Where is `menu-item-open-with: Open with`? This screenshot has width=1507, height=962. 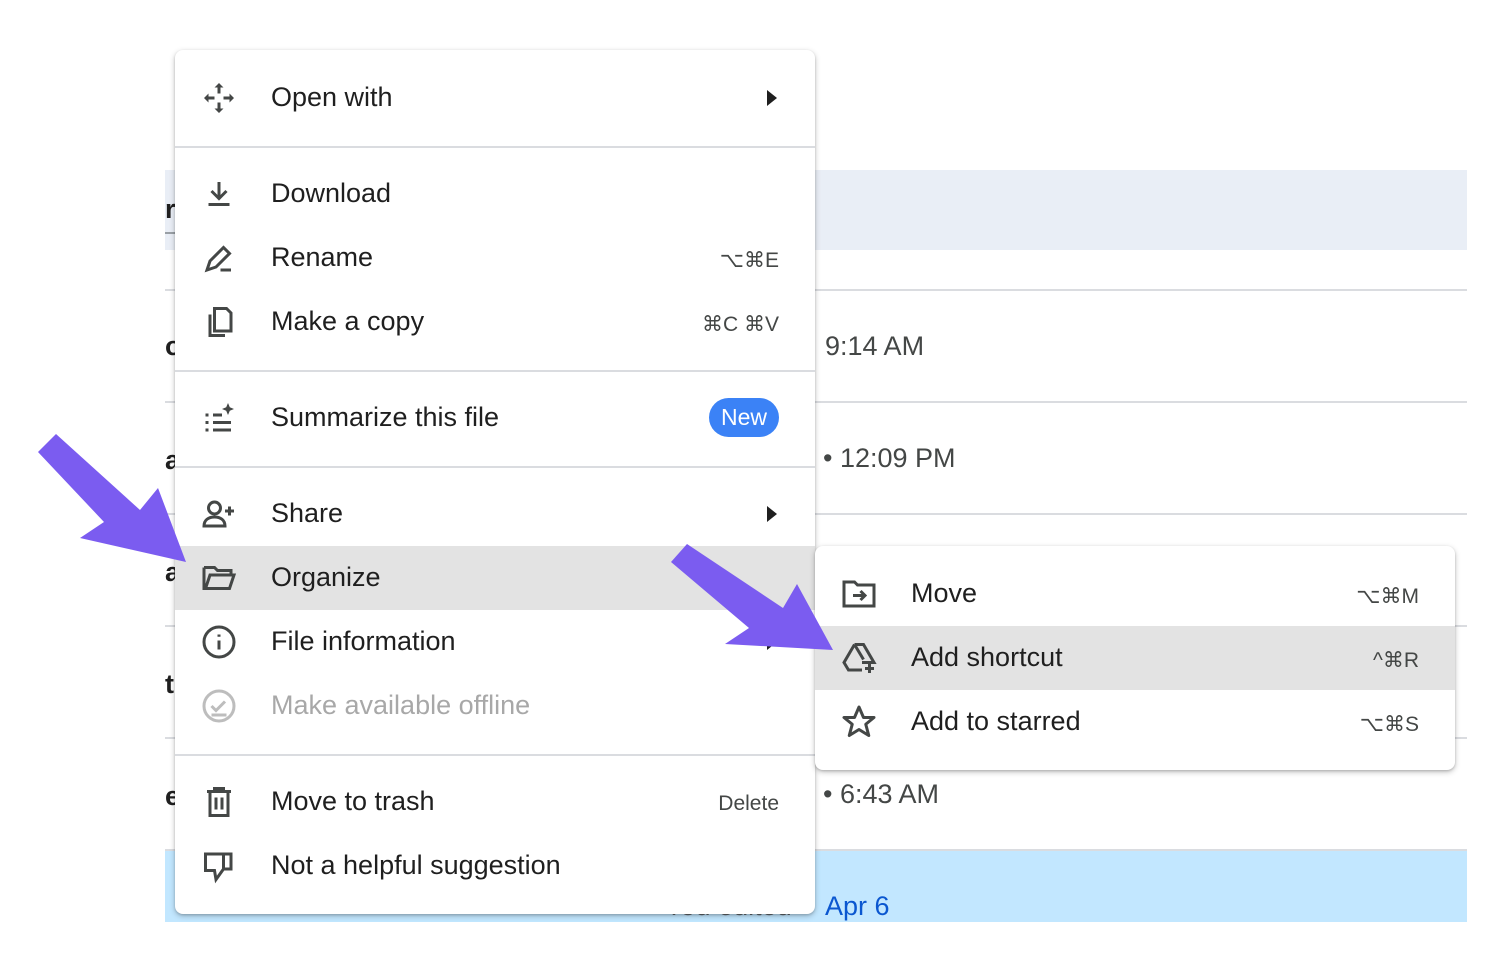 menu-item-open-with: Open with is located at coordinates (495, 98).